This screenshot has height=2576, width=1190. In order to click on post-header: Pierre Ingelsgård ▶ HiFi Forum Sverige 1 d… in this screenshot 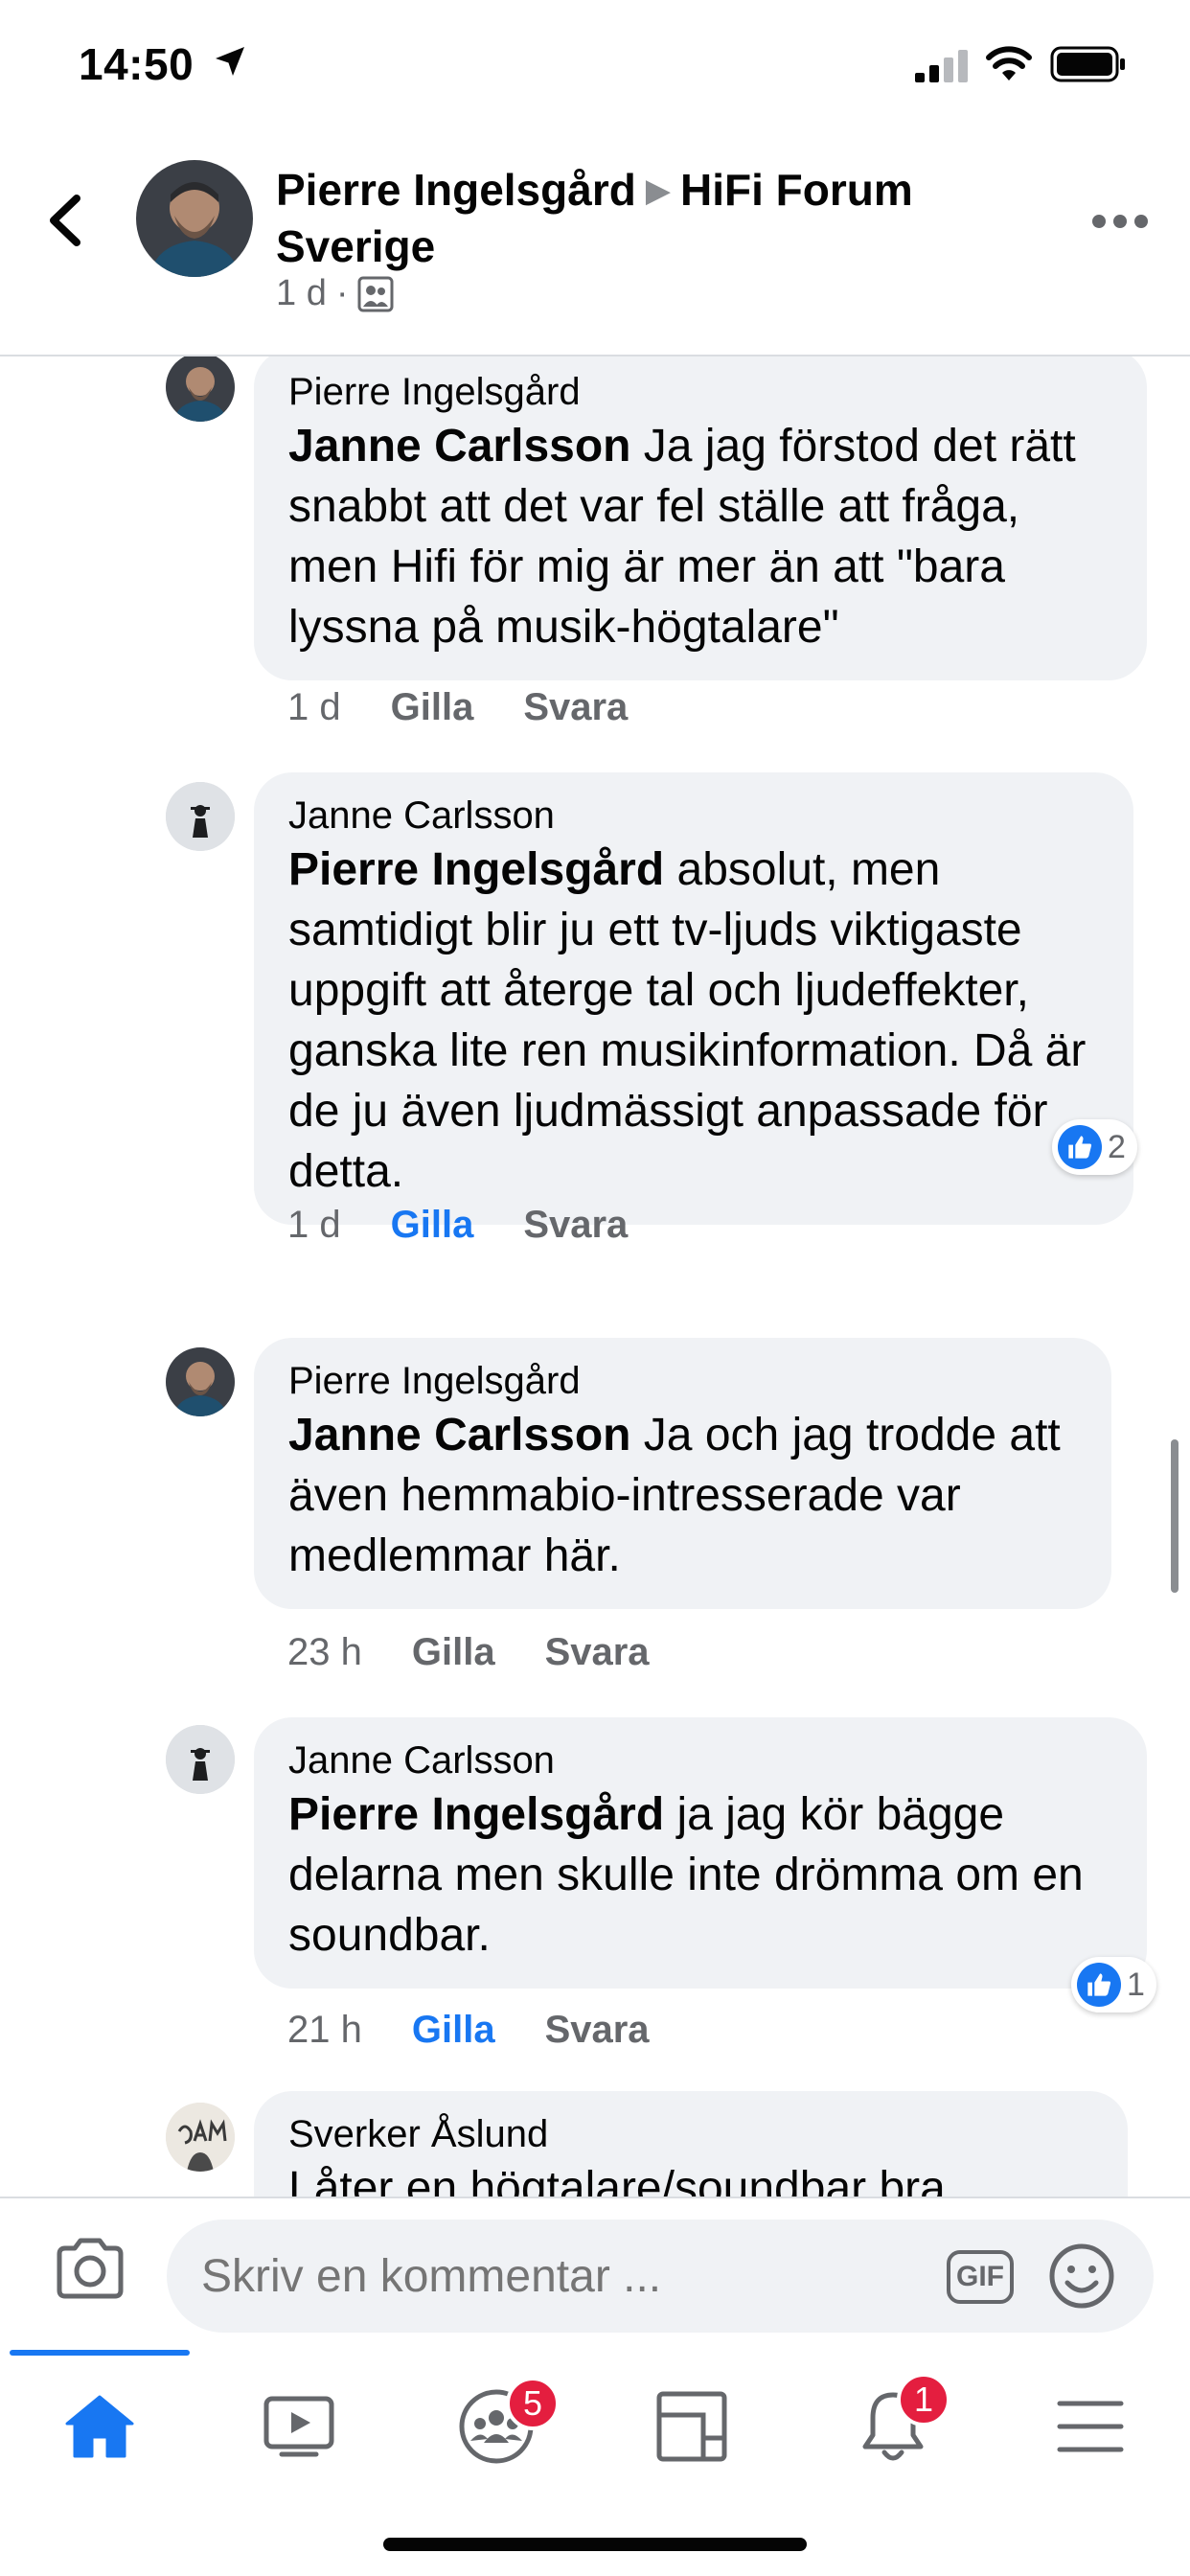, I will do `click(595, 242)`.